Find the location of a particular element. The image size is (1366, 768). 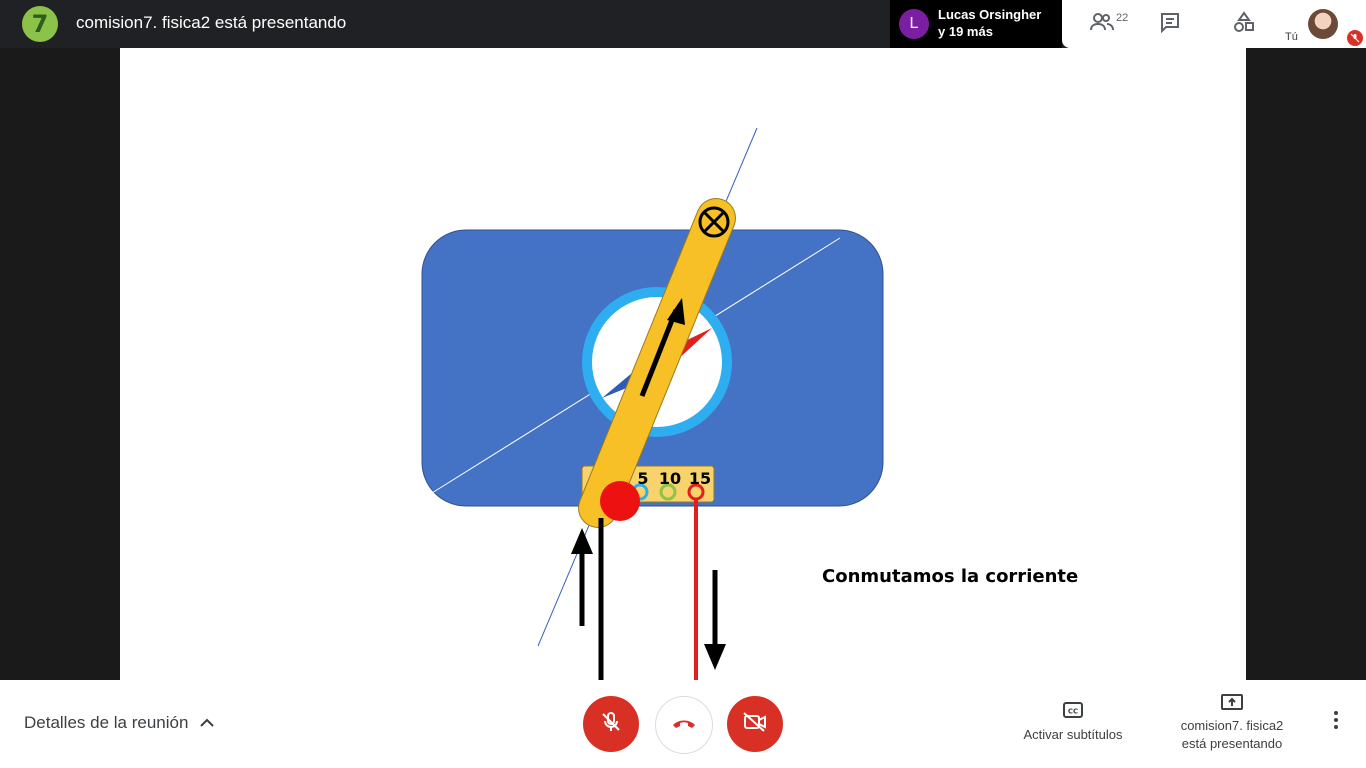

down-current-arrow-head is located at coordinates (715, 657).